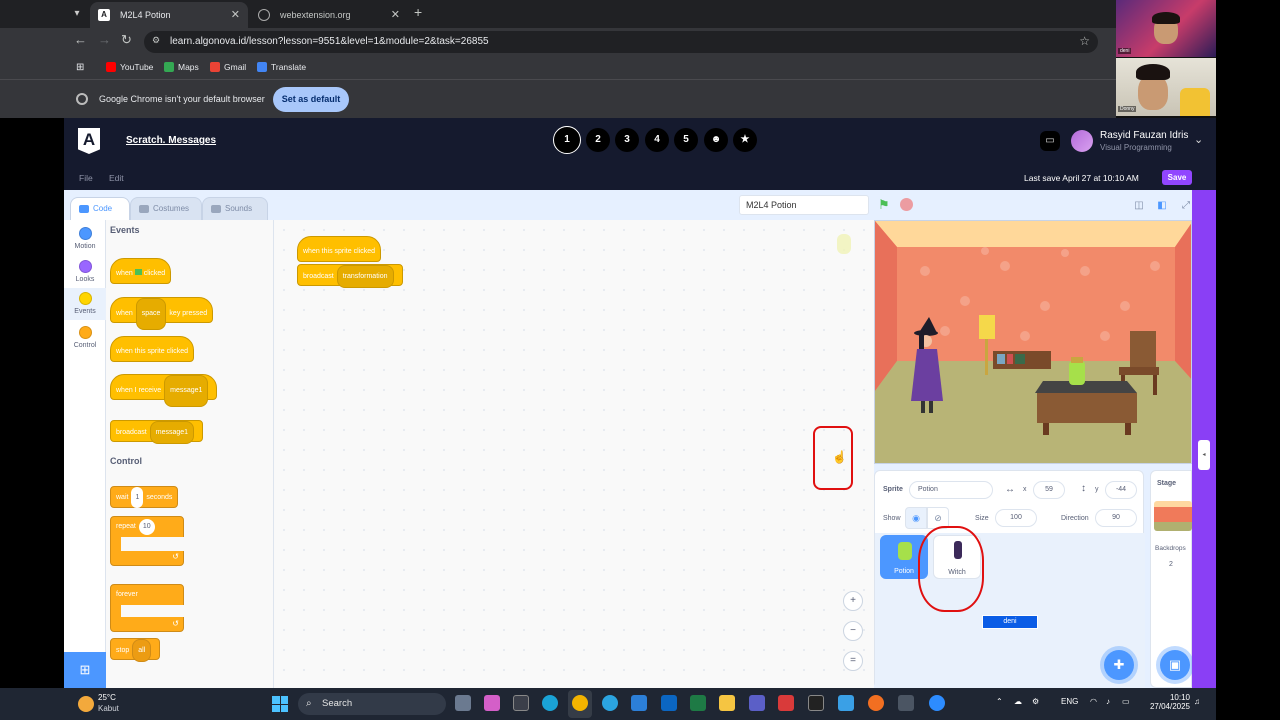 The image size is (1280, 720). I want to click on block-when-key-pressed: when space key pressed, so click(162, 313).